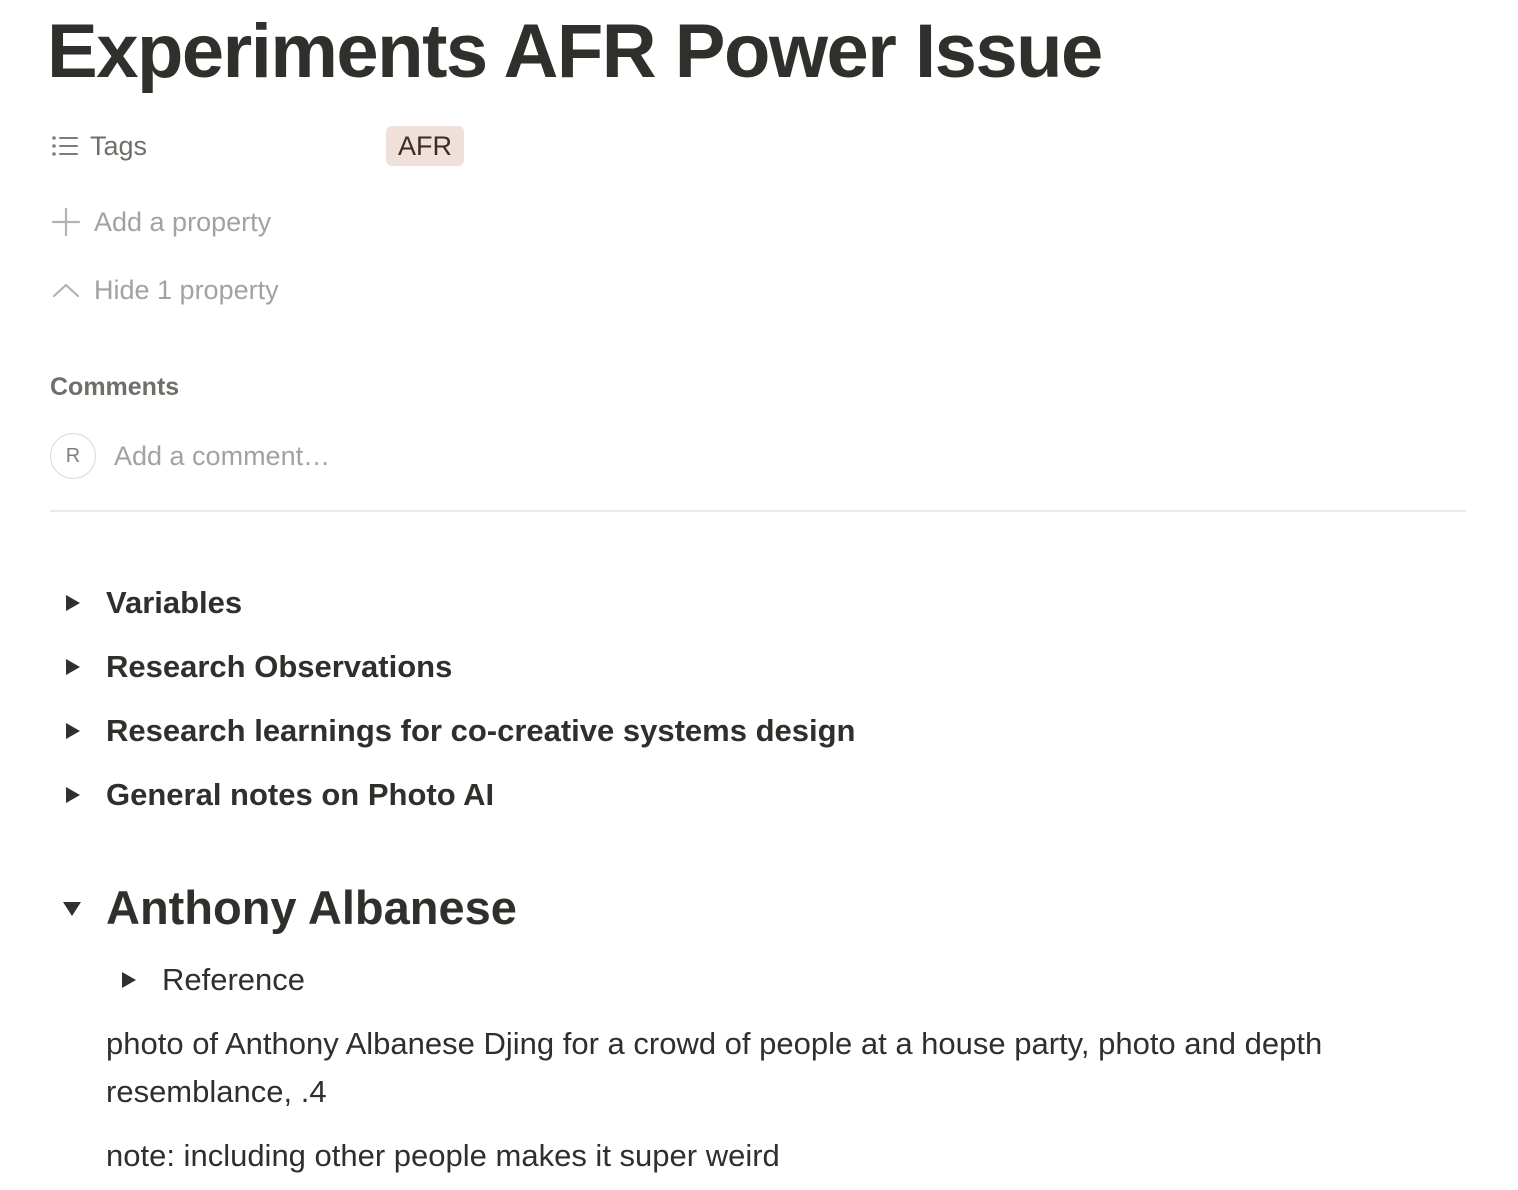  What do you see at coordinates (115, 387) in the screenshot?
I see `comments-heading: Comments` at bounding box center [115, 387].